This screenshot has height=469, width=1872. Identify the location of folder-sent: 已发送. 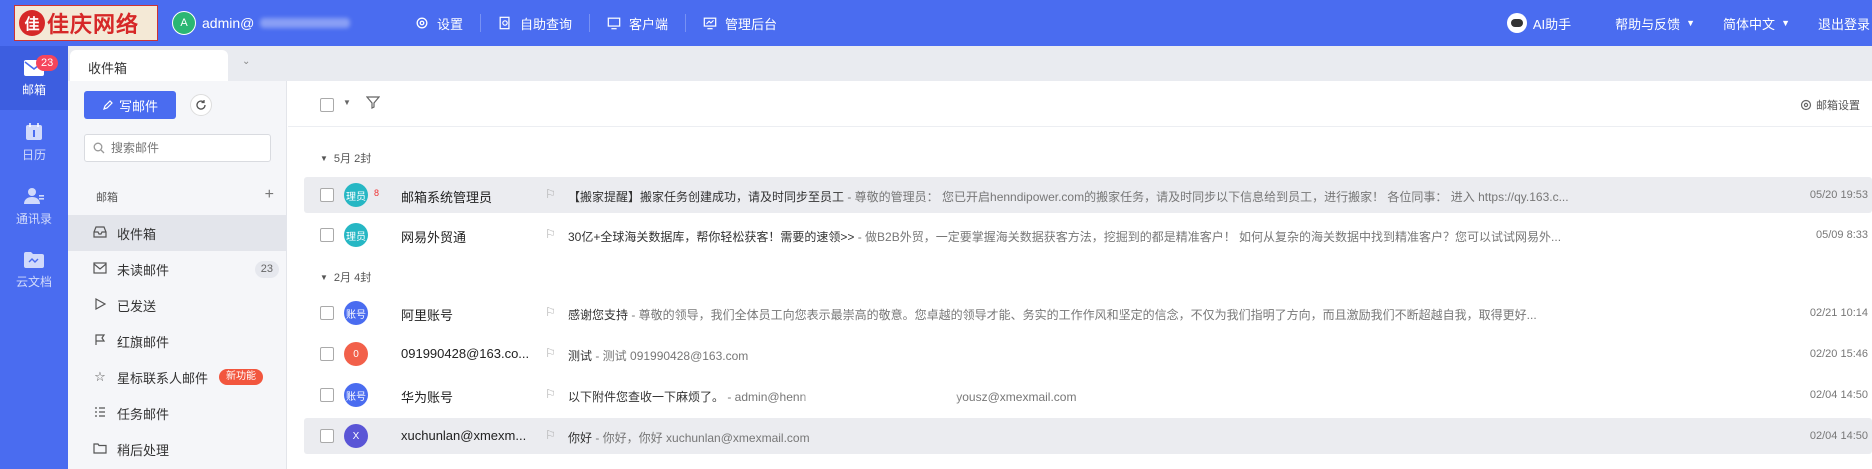
(177, 305).